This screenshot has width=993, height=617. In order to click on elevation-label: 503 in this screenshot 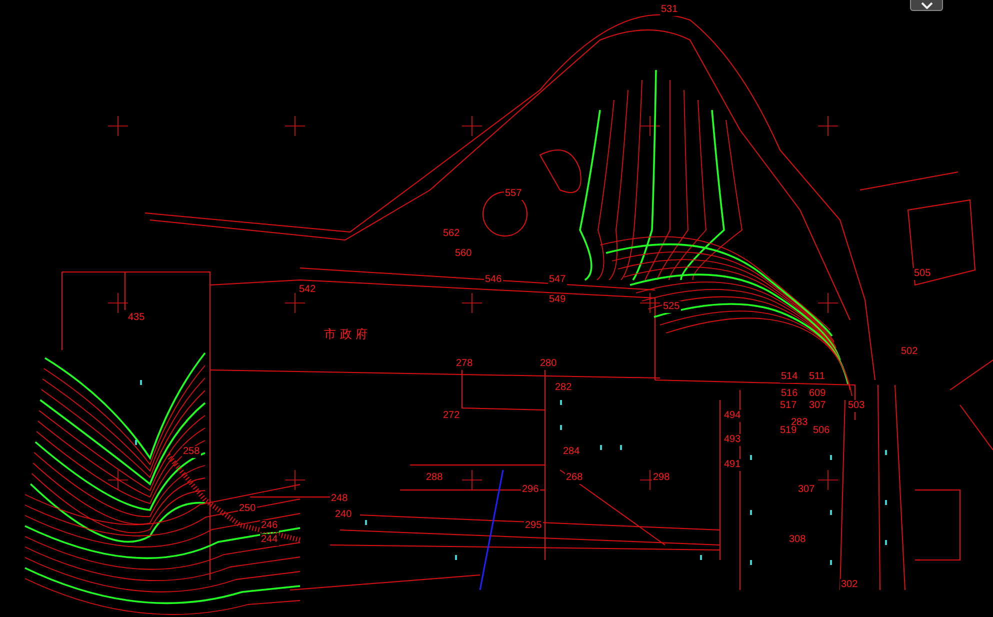, I will do `click(856, 406)`.